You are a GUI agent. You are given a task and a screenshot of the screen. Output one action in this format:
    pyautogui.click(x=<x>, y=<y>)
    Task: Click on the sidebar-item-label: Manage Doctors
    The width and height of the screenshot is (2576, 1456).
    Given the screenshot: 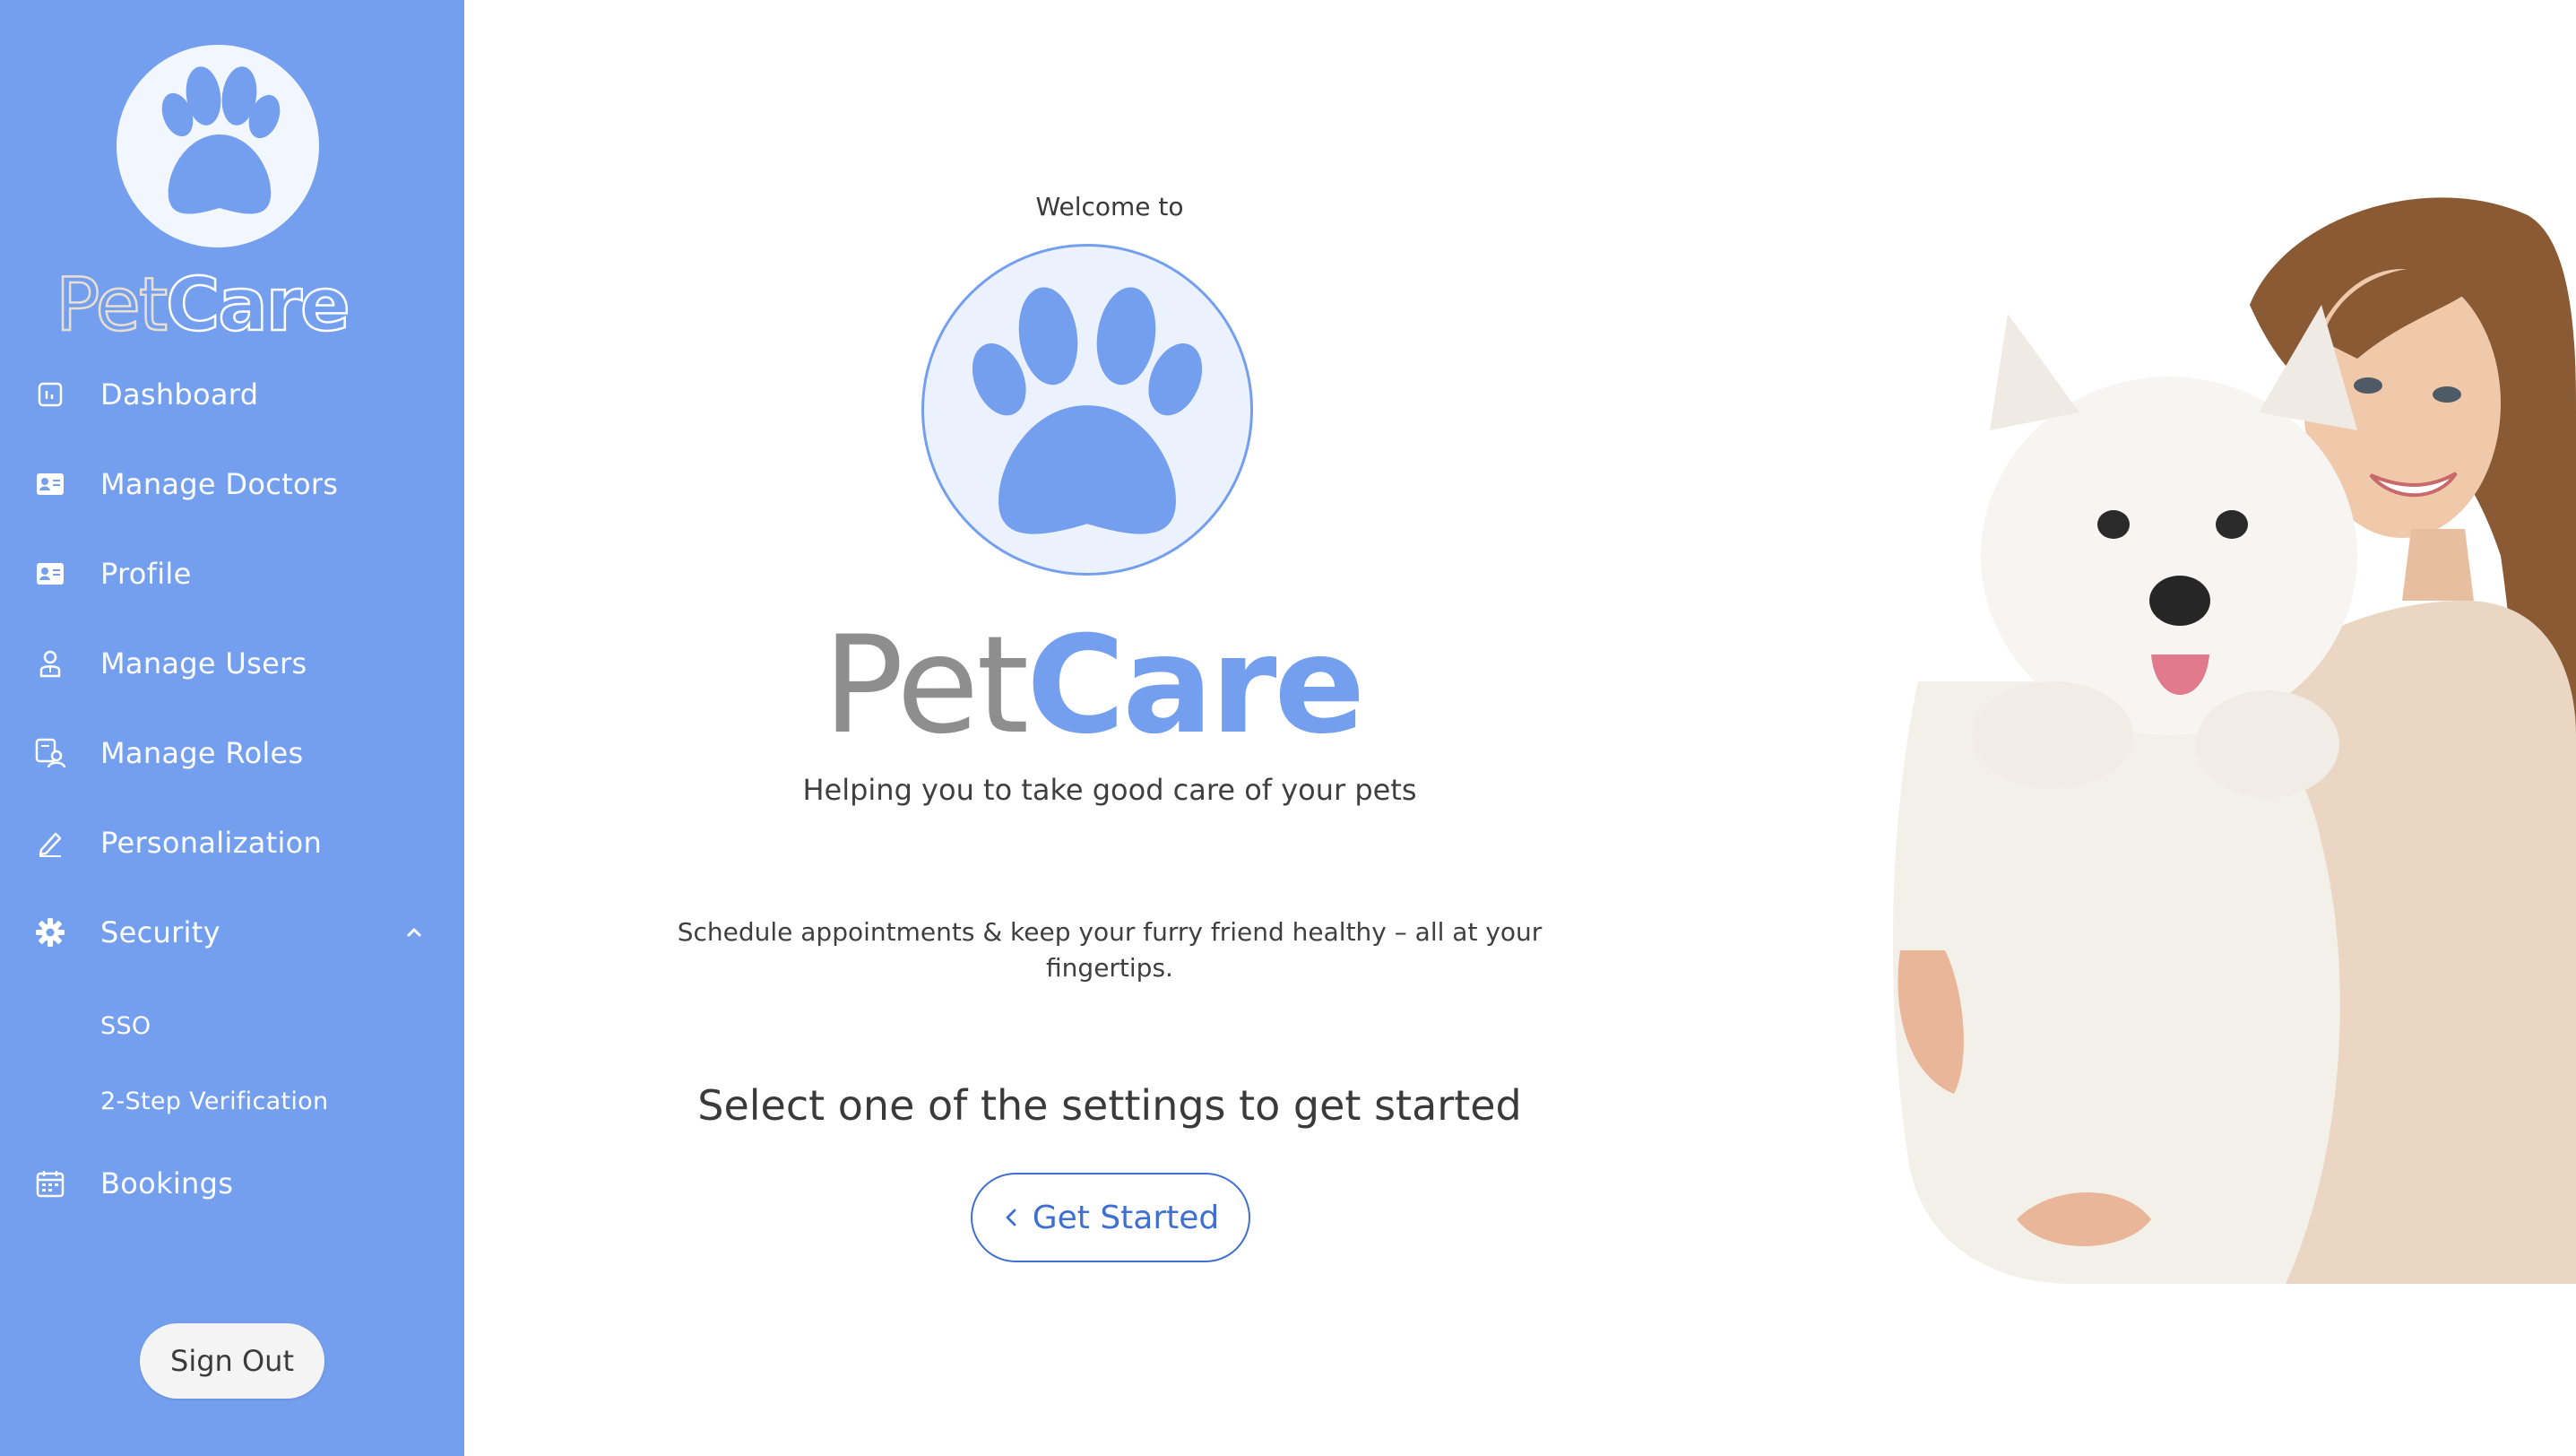 What is the action you would take?
    pyautogui.click(x=219, y=484)
    